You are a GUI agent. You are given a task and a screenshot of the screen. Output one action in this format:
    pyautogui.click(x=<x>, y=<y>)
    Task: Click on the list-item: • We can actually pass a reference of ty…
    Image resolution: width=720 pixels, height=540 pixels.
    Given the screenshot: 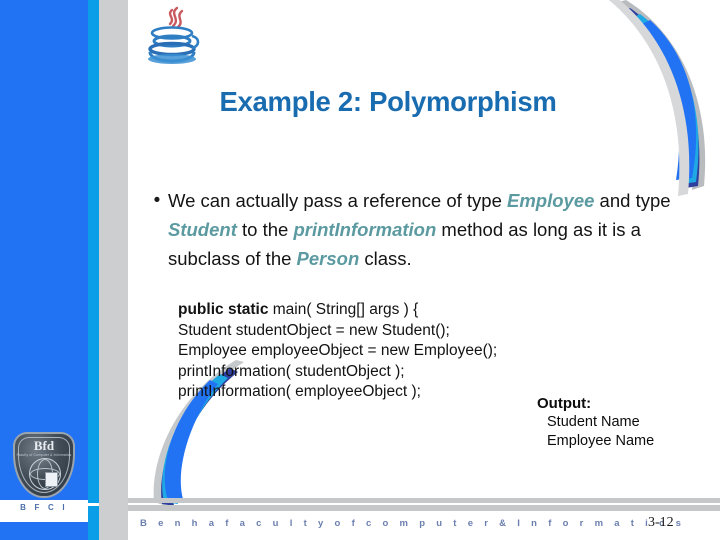 What is the action you would take?
    pyautogui.click(x=420, y=229)
    